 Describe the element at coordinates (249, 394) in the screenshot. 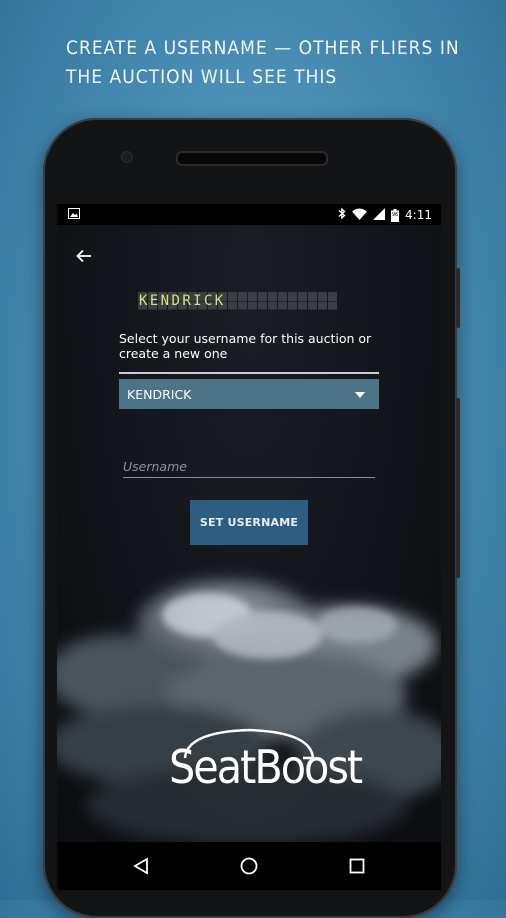

I see `username-dropdown: KENDRICK` at that location.